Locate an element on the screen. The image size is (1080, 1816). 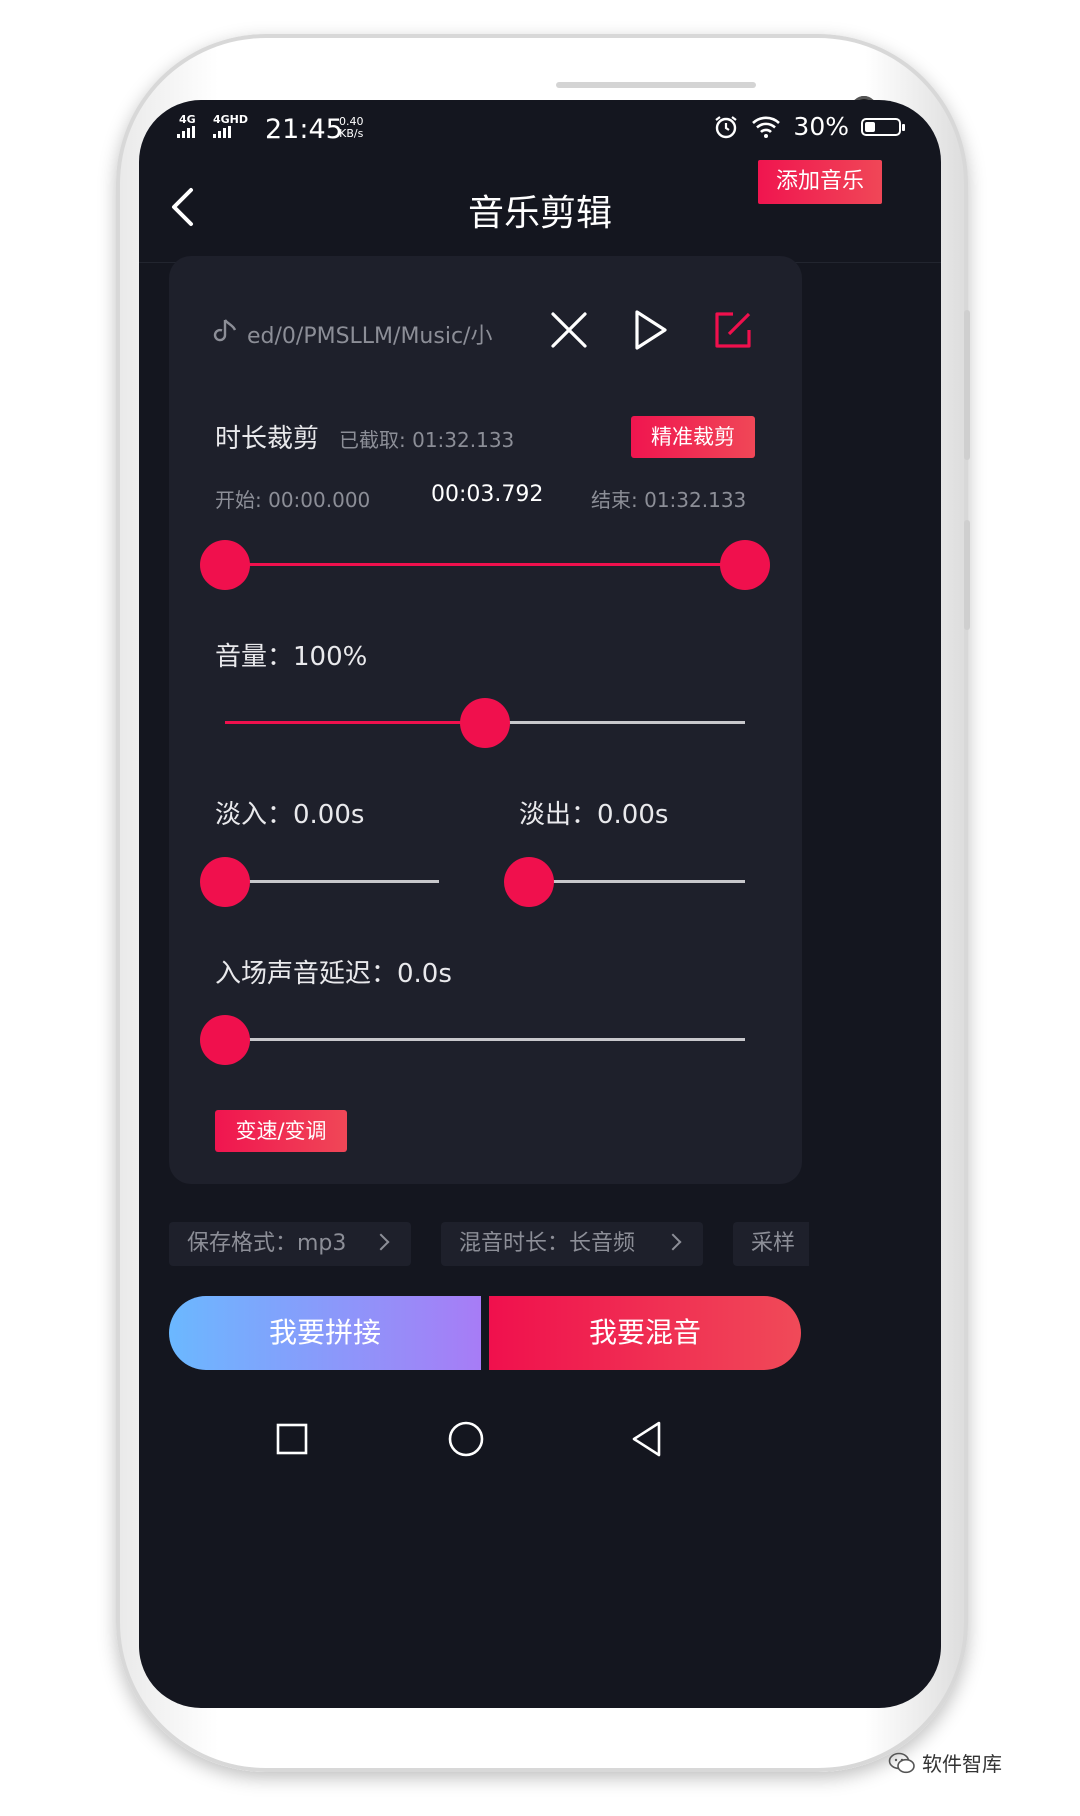
mix-audio-button: 我要混音 is located at coordinates (645, 1333).